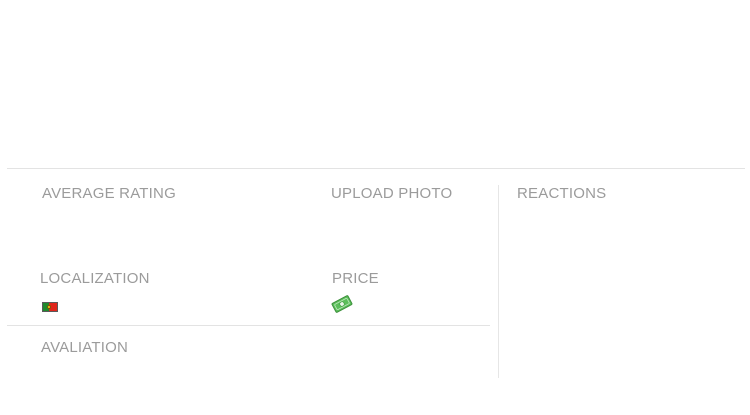 Image resolution: width=750 pixels, height=415 pixels. What do you see at coordinates (391, 193) in the screenshot?
I see `upload-photo-label: UPLOAD PHOTO` at bounding box center [391, 193].